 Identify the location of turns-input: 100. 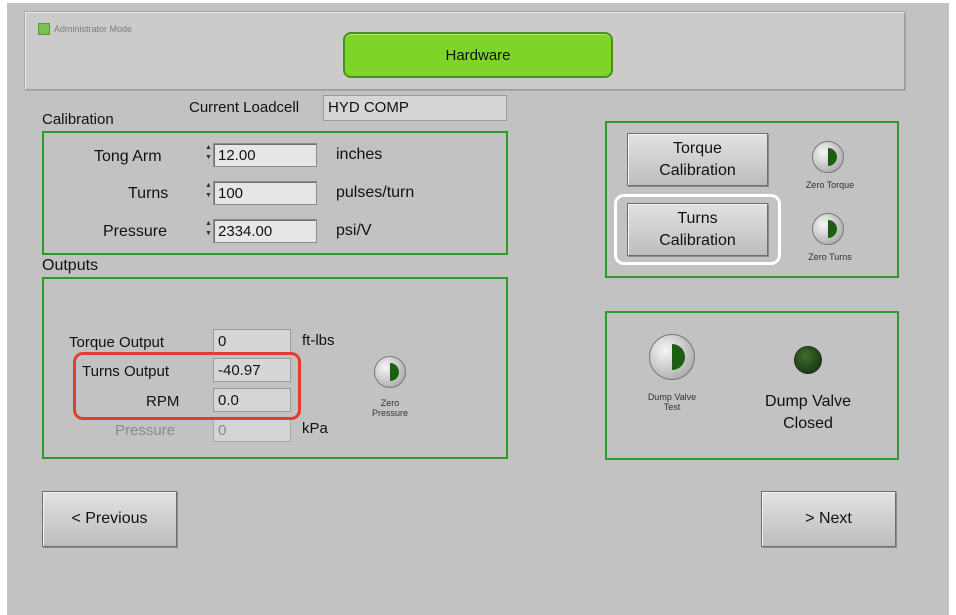
(265, 193).